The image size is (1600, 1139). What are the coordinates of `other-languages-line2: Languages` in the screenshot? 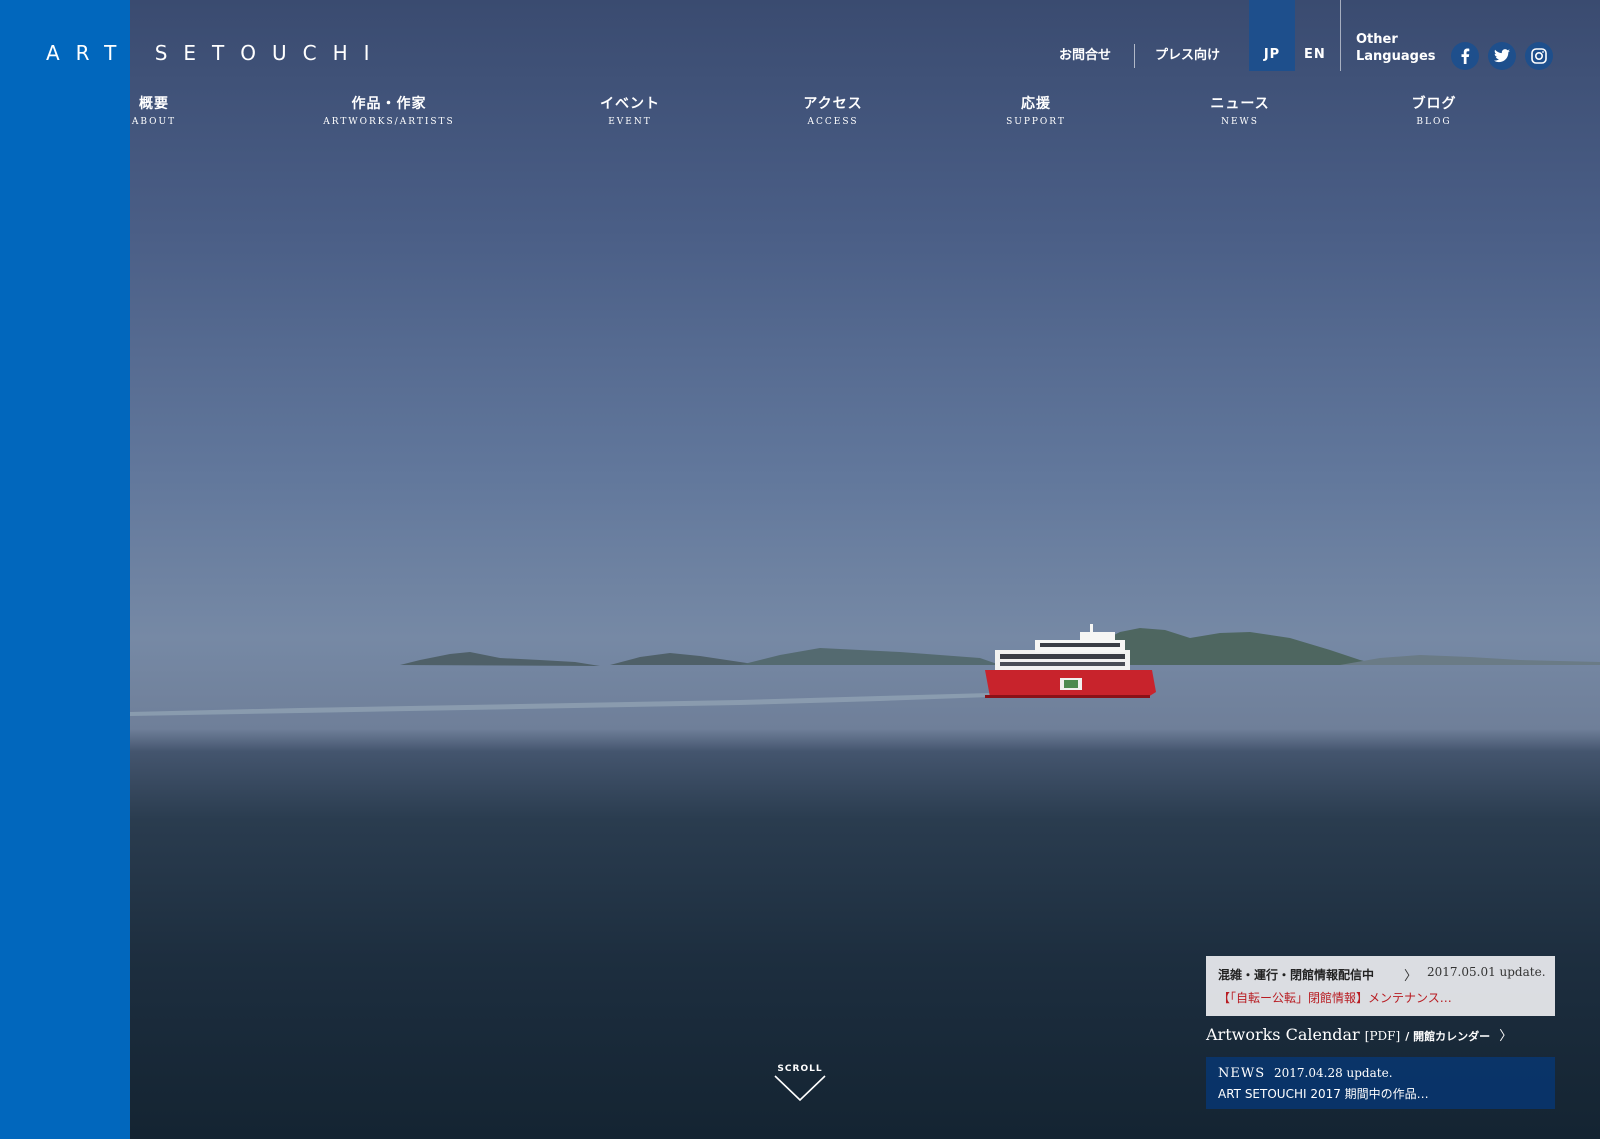 It's located at (1396, 56).